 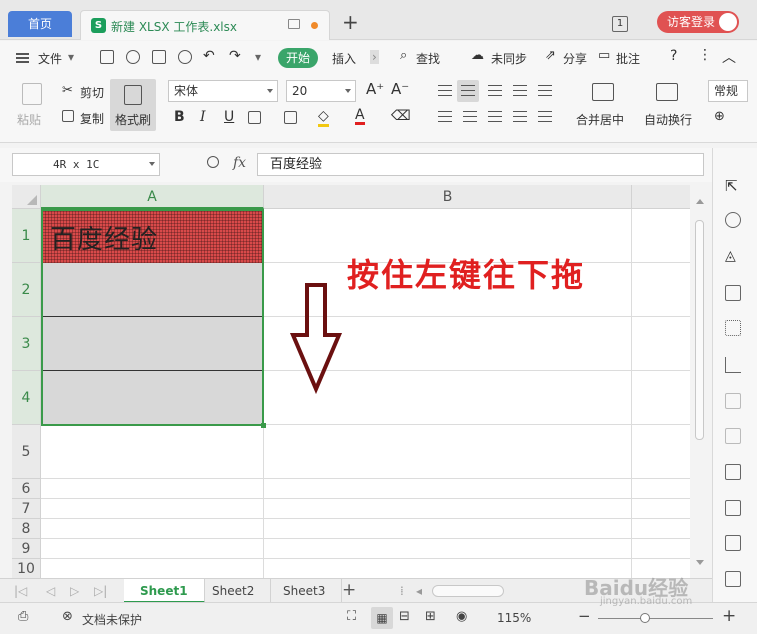 I want to click on underline-button: U, so click(x=229, y=117).